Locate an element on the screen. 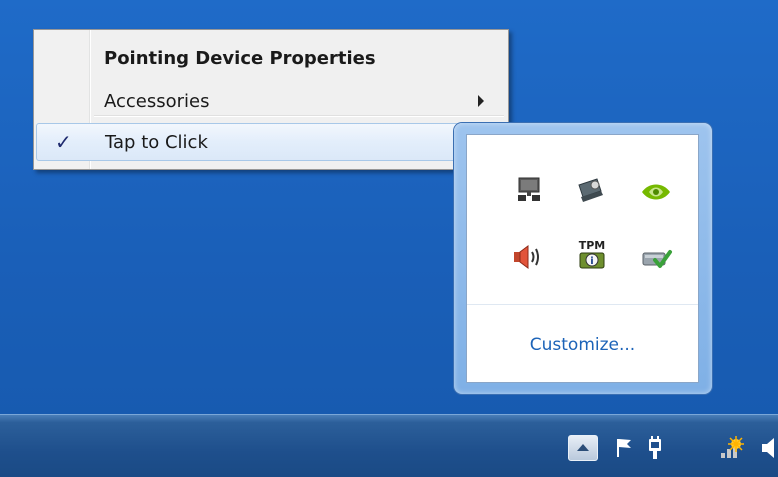  action-center-flag-icon is located at coordinates (625, 448).